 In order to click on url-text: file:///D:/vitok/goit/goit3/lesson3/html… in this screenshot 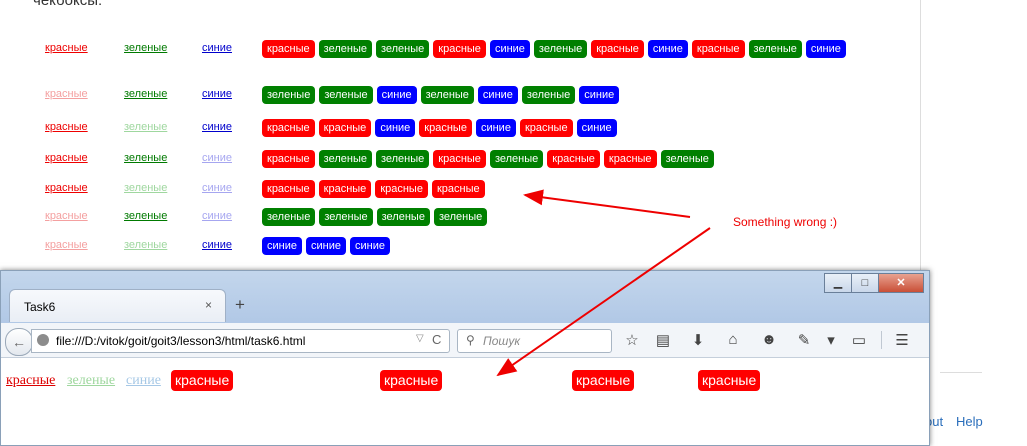, I will do `click(180, 341)`.